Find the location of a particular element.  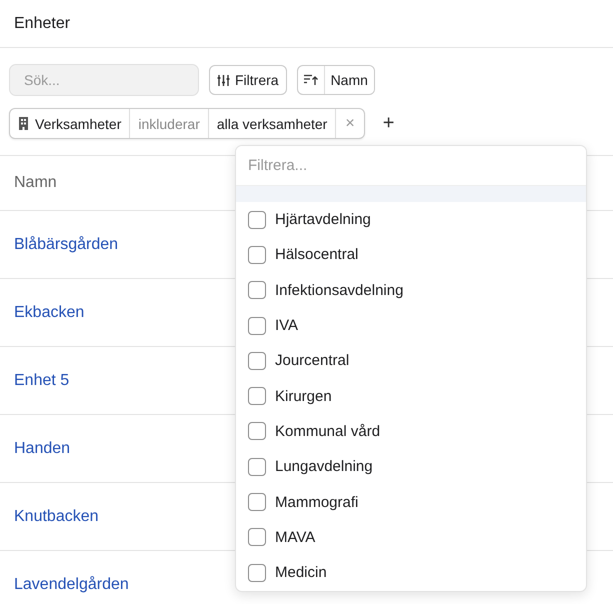

option-item: Hälsocentral is located at coordinates (411, 255).